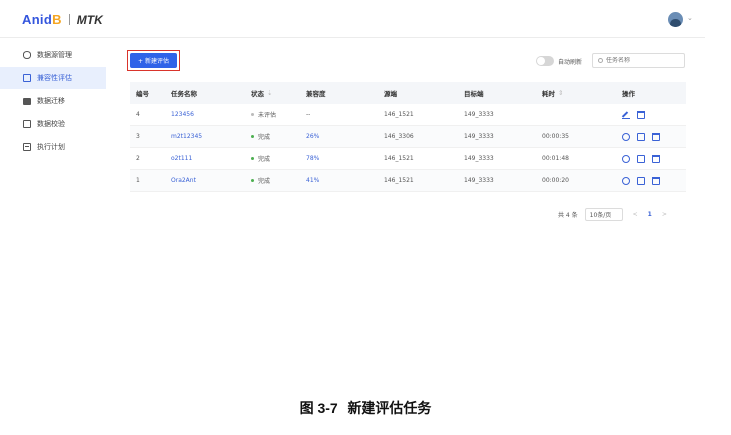 The width and height of the screenshot is (731, 435). I want to click on calendar-icon, so click(27, 147).